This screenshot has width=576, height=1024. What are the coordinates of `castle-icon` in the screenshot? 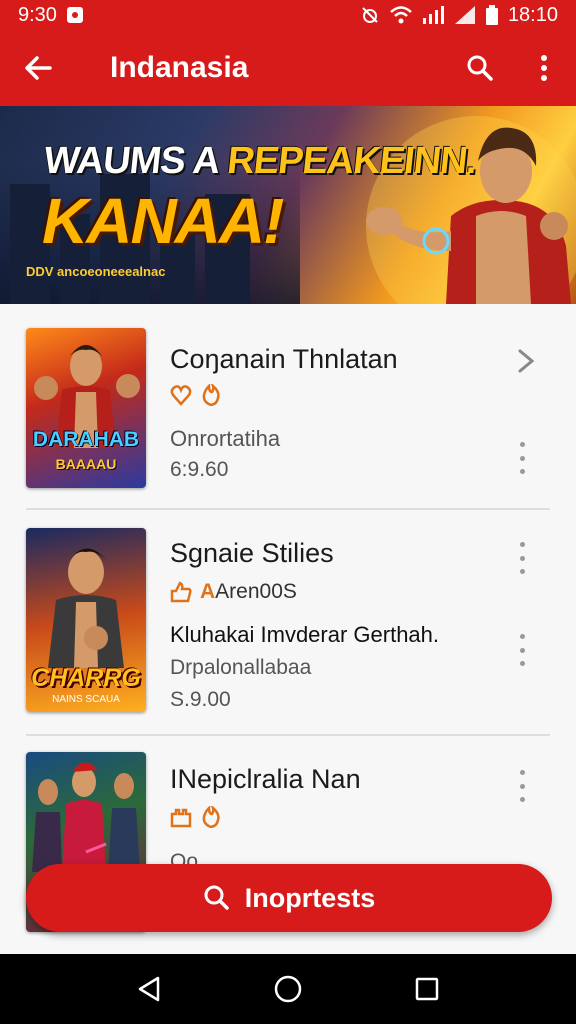 It's located at (181, 818).